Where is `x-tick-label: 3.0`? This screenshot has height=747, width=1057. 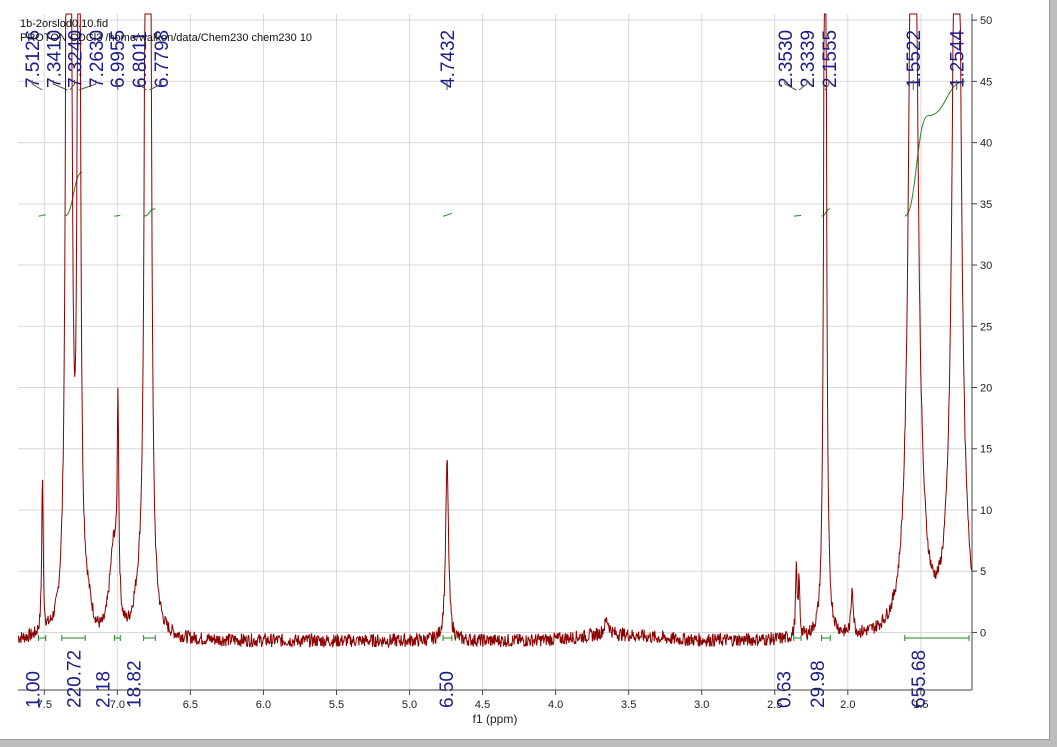 x-tick-label: 3.0 is located at coordinates (701, 705).